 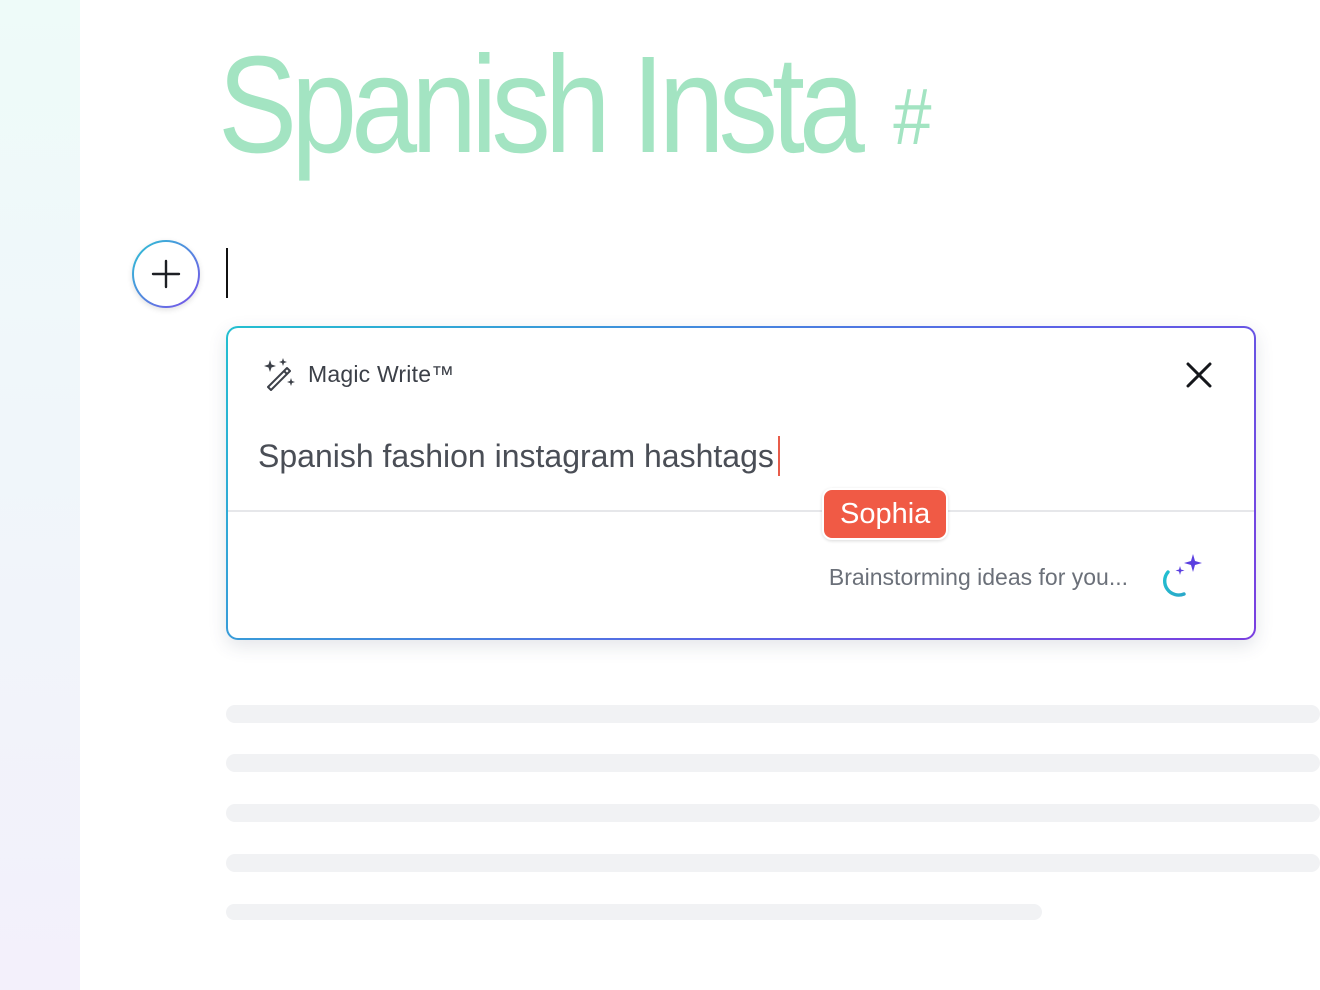 What do you see at coordinates (516, 455) in the screenshot?
I see `prompt-text: Spanish fashion instagram hashtags` at bounding box center [516, 455].